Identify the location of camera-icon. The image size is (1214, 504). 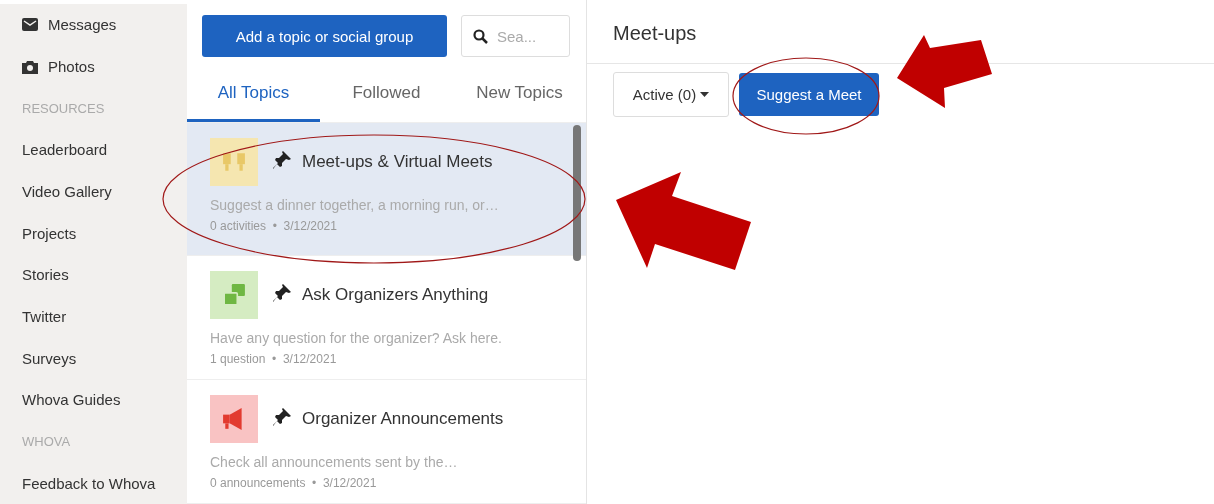
(30, 66).